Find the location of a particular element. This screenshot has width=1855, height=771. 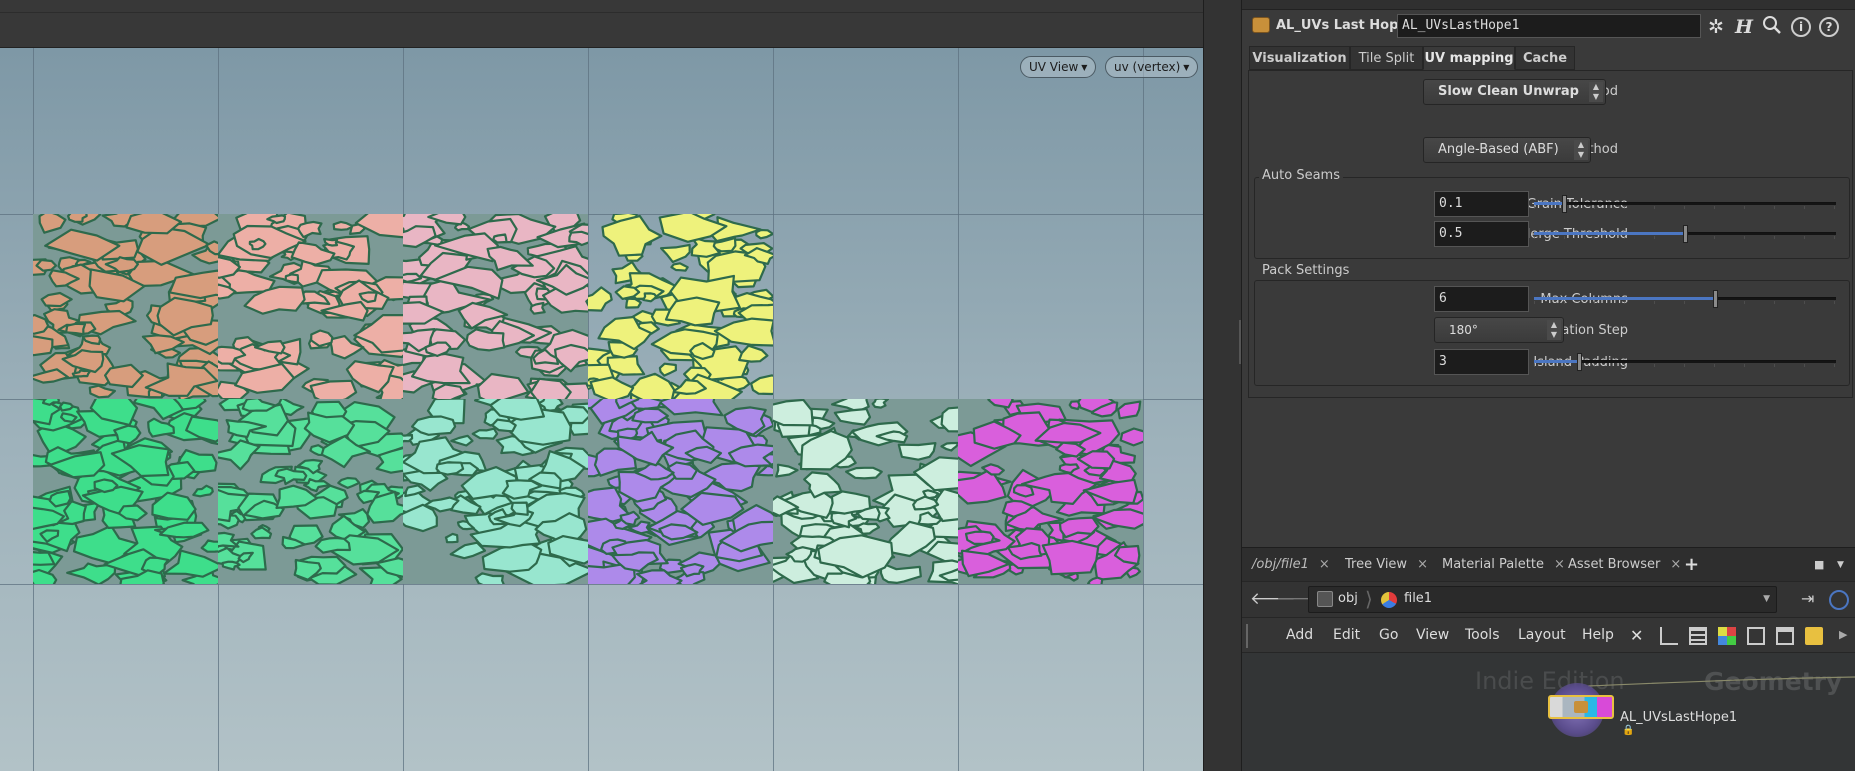

toolbar-divider is located at coordinates (601, 12).